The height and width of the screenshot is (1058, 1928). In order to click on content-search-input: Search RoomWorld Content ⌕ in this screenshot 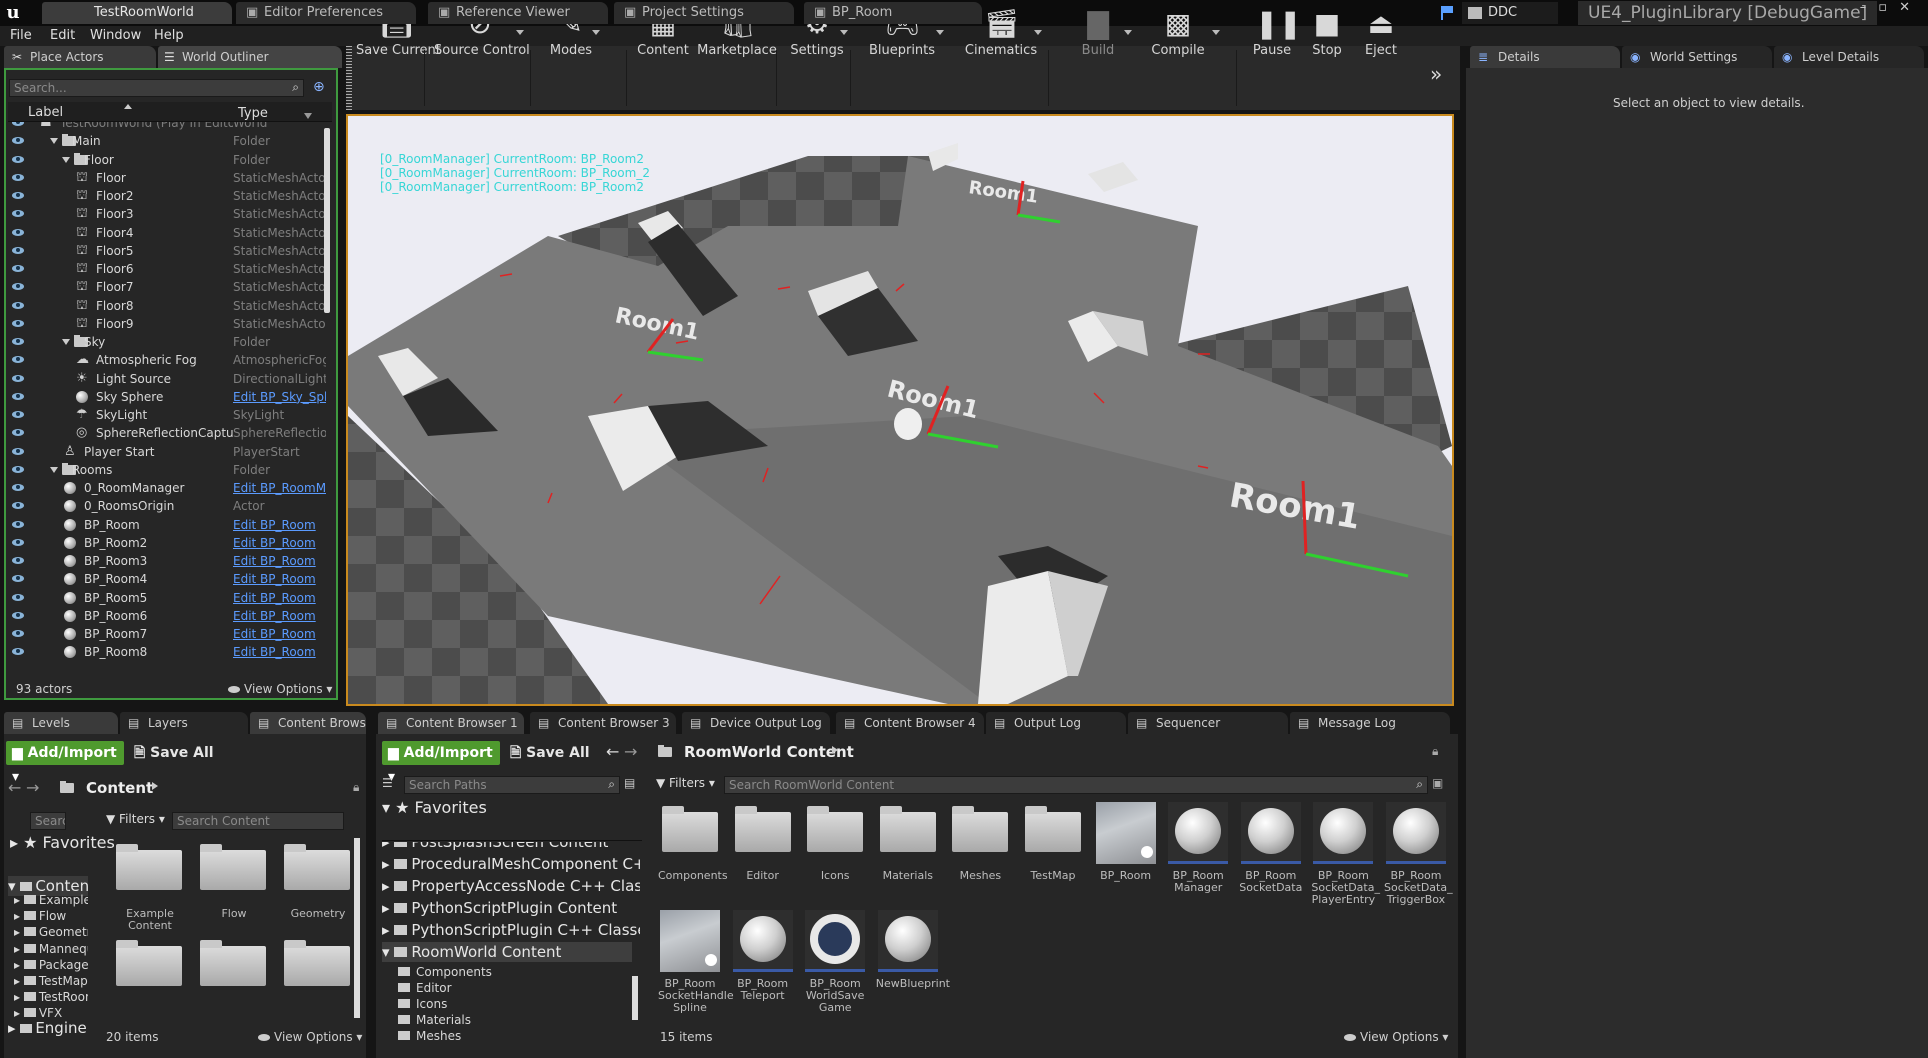, I will do `click(1076, 785)`.